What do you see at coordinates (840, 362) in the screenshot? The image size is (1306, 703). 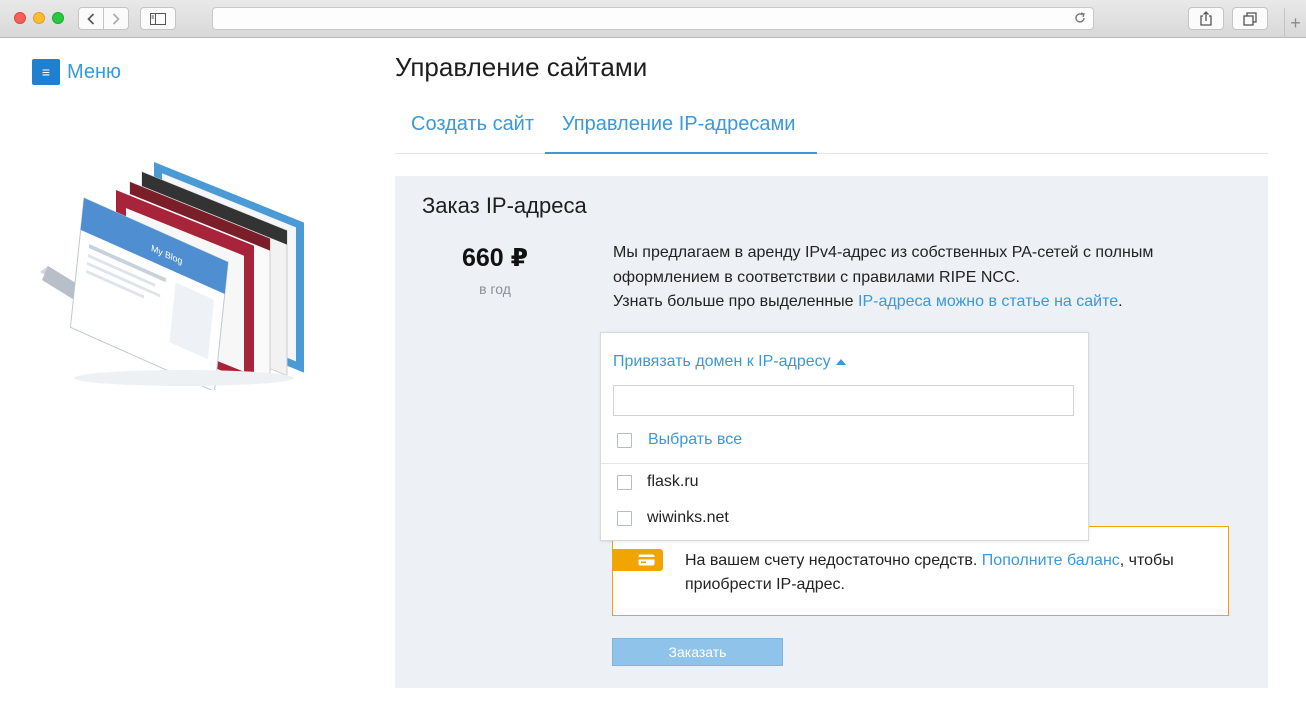 I see `caret-up-icon` at bounding box center [840, 362].